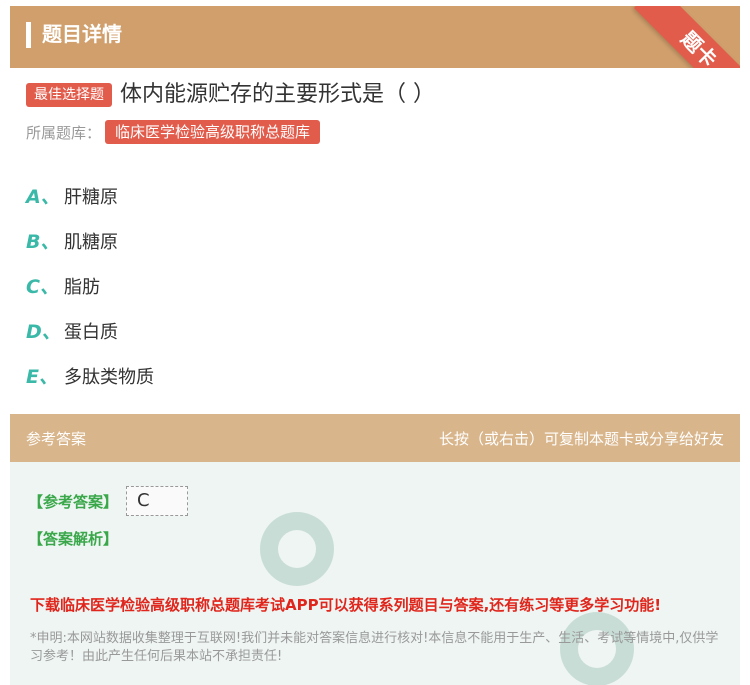 This screenshot has height=685, width=750. What do you see at coordinates (73, 501) in the screenshot?
I see `answer-label: 【参考答案】` at bounding box center [73, 501].